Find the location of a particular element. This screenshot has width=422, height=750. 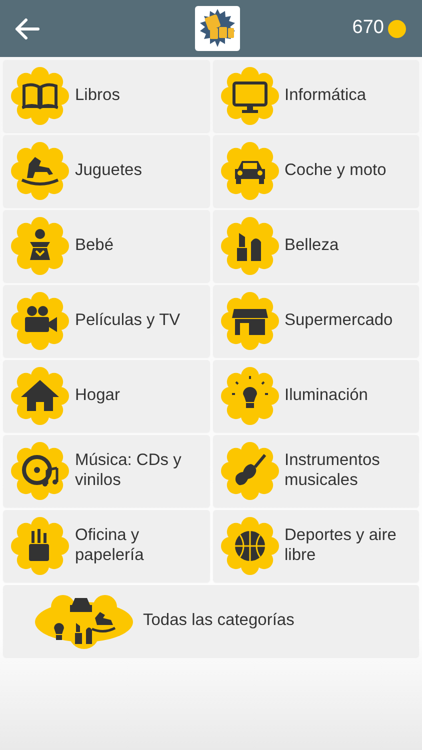

category-item: Deportes y aire libre is located at coordinates (315, 546).